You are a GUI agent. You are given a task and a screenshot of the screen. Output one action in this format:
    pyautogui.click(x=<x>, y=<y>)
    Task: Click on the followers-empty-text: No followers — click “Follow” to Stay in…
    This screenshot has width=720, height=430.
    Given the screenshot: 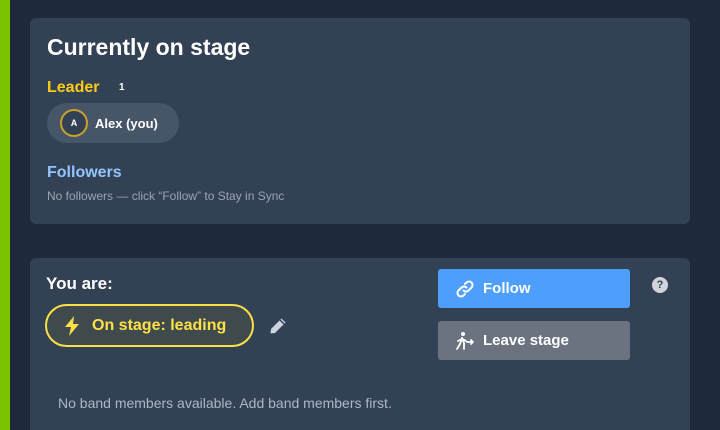 What is the action you would take?
    pyautogui.click(x=166, y=196)
    